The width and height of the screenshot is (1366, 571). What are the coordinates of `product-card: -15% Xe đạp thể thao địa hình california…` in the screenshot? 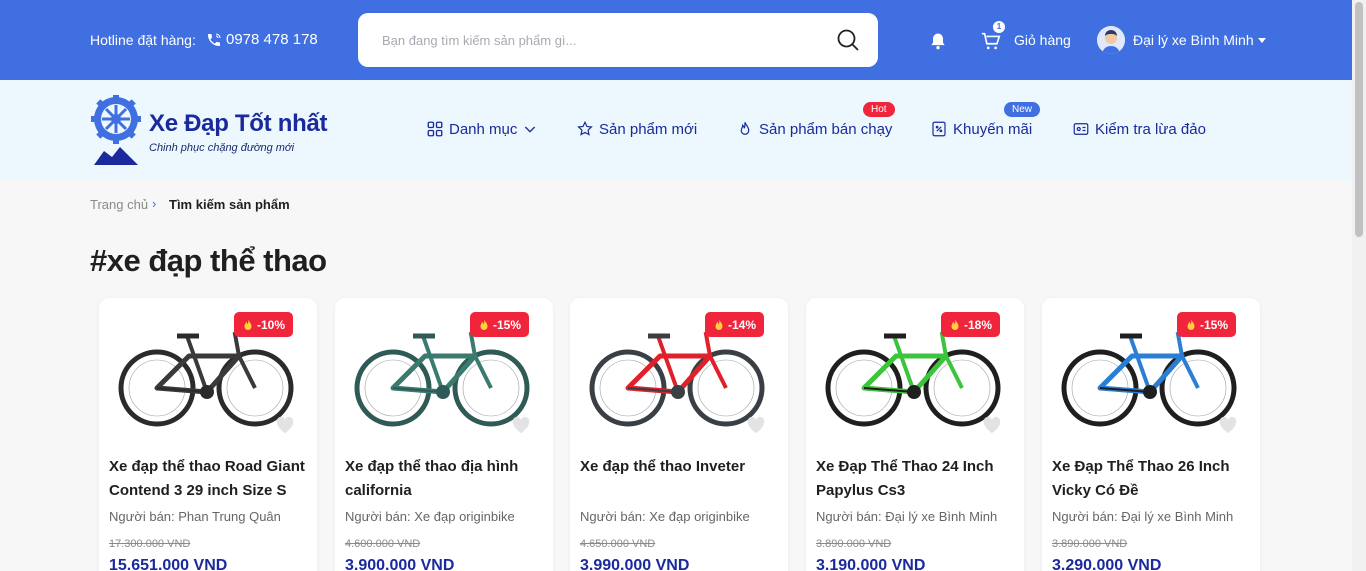 It's located at (444, 434).